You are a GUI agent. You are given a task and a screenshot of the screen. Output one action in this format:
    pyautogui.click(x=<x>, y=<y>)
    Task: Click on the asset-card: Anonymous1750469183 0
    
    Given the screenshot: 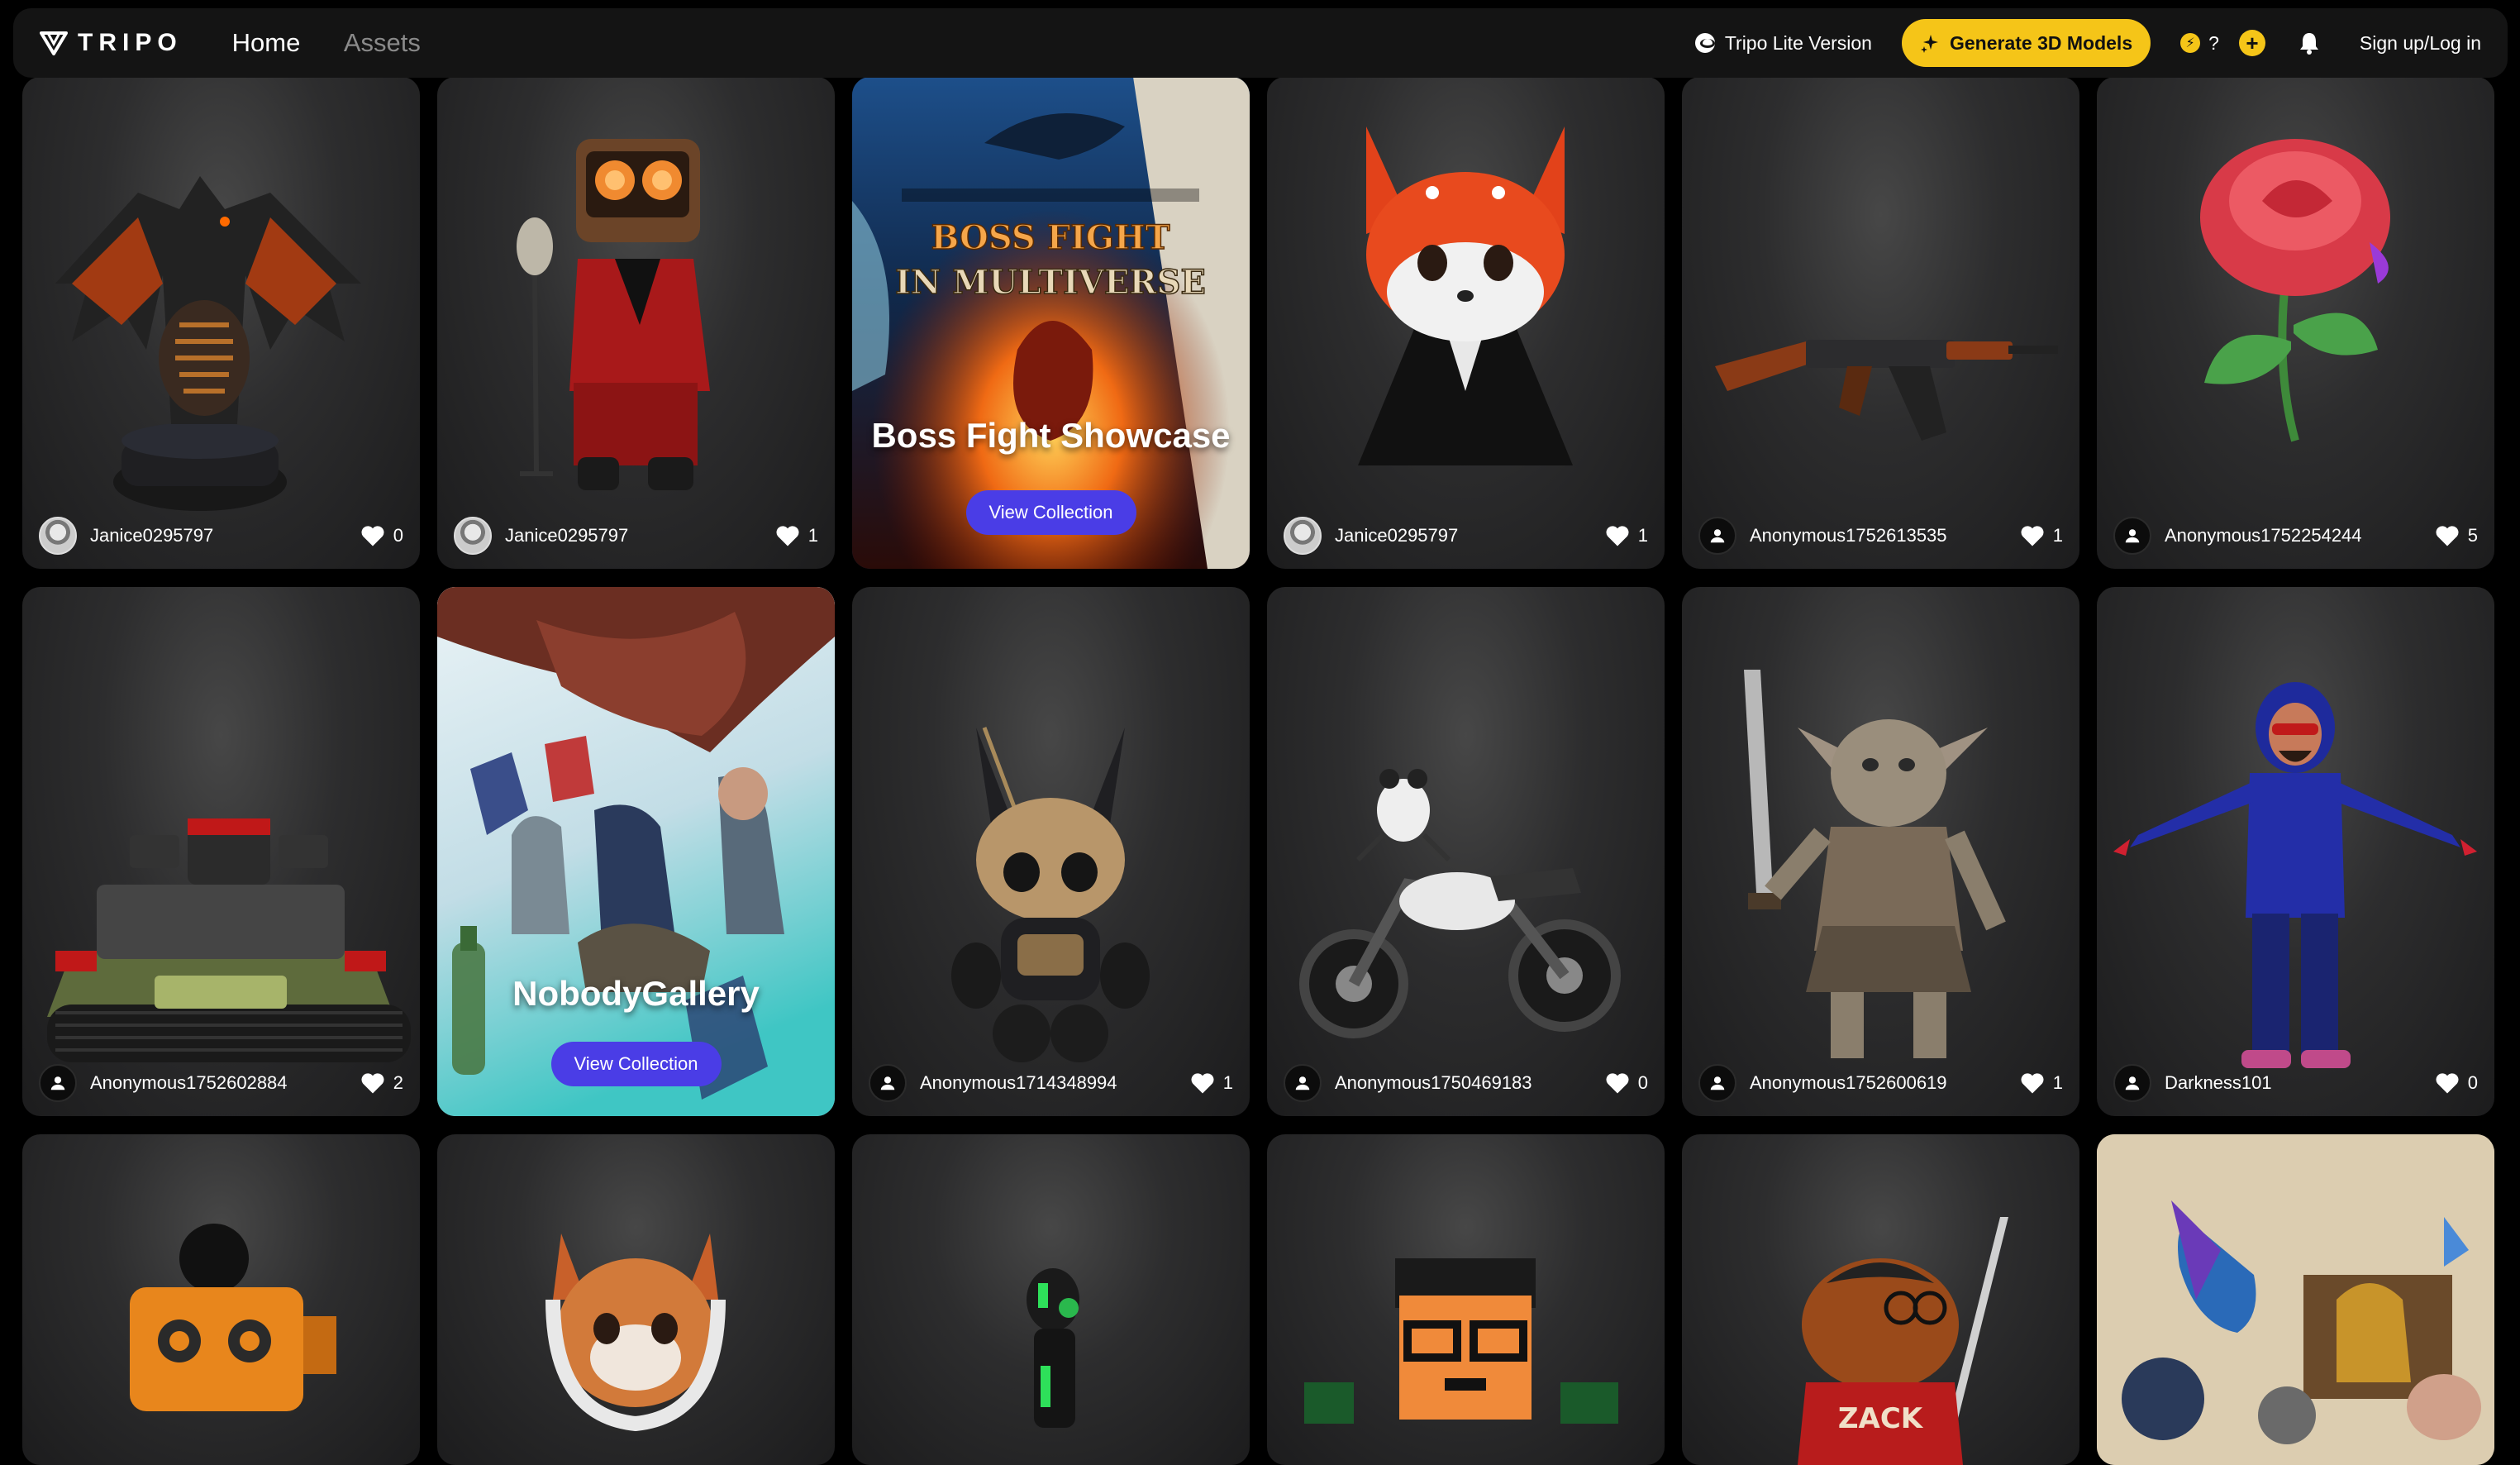 What is the action you would take?
    pyautogui.click(x=1466, y=851)
    